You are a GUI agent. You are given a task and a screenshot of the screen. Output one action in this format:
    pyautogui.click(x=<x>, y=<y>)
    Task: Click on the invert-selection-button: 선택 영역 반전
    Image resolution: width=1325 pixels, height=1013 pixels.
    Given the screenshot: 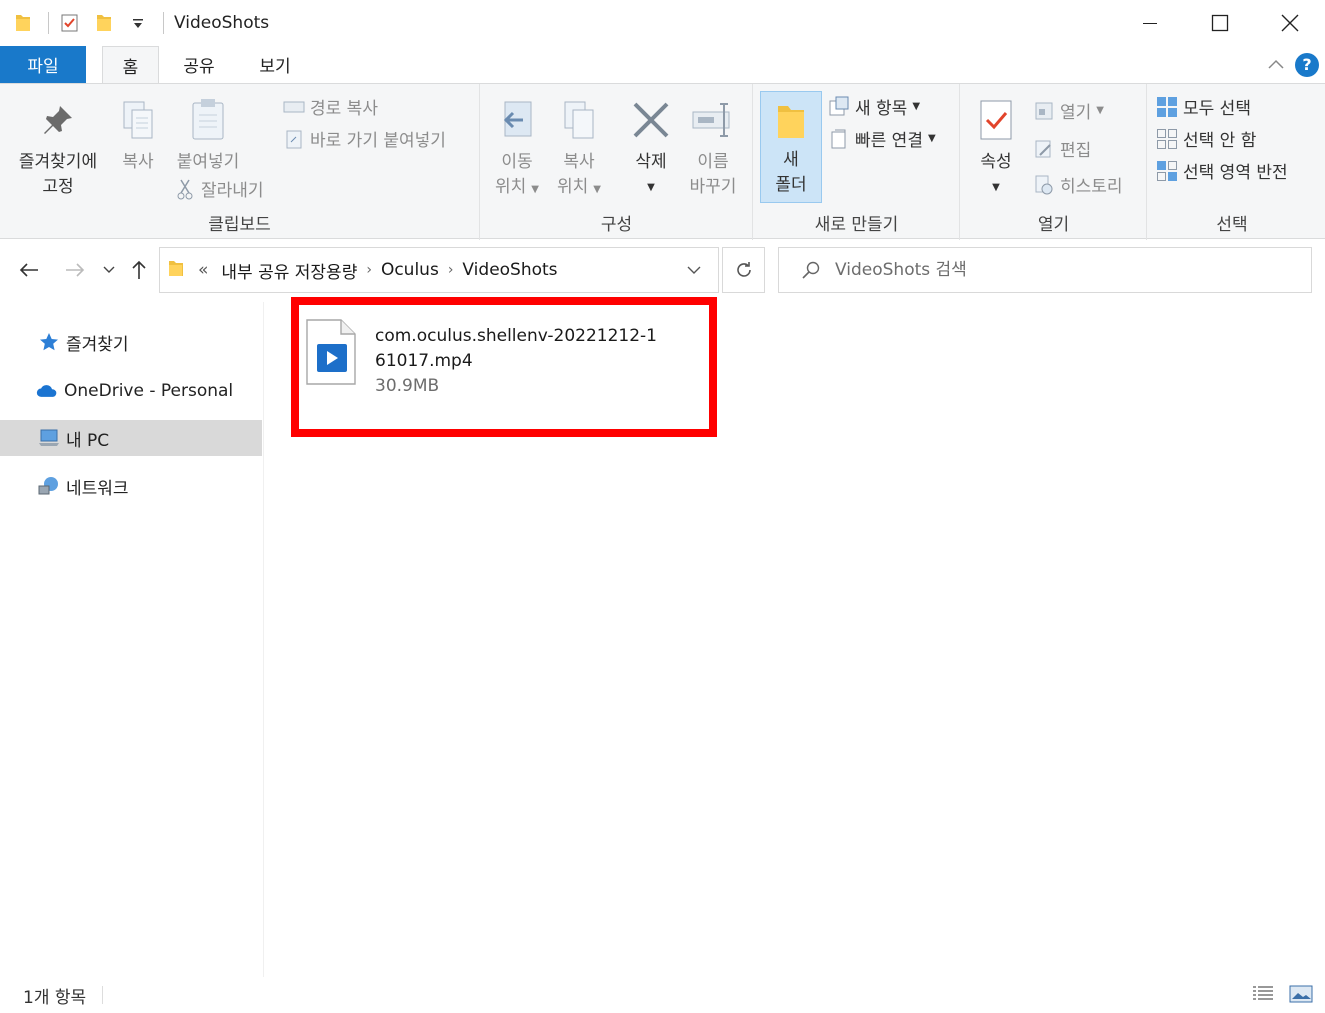 What is the action you would take?
    pyautogui.click(x=1222, y=170)
    